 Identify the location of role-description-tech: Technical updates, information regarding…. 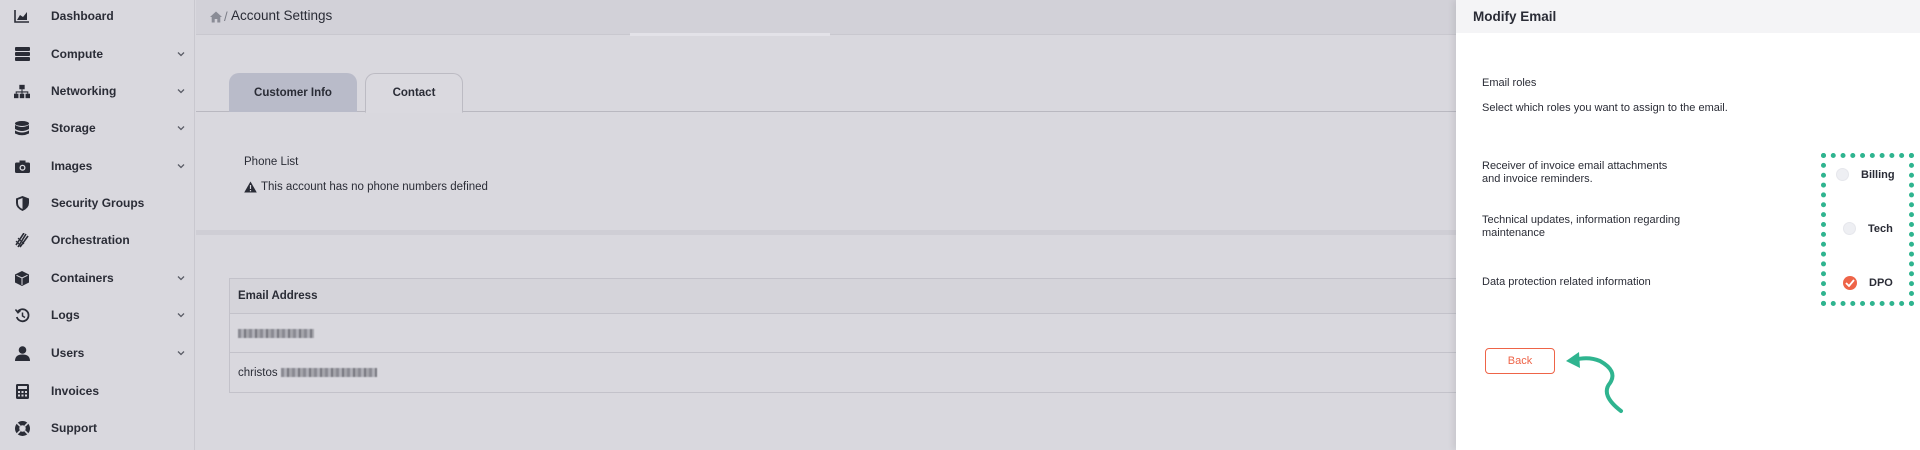
(1587, 227).